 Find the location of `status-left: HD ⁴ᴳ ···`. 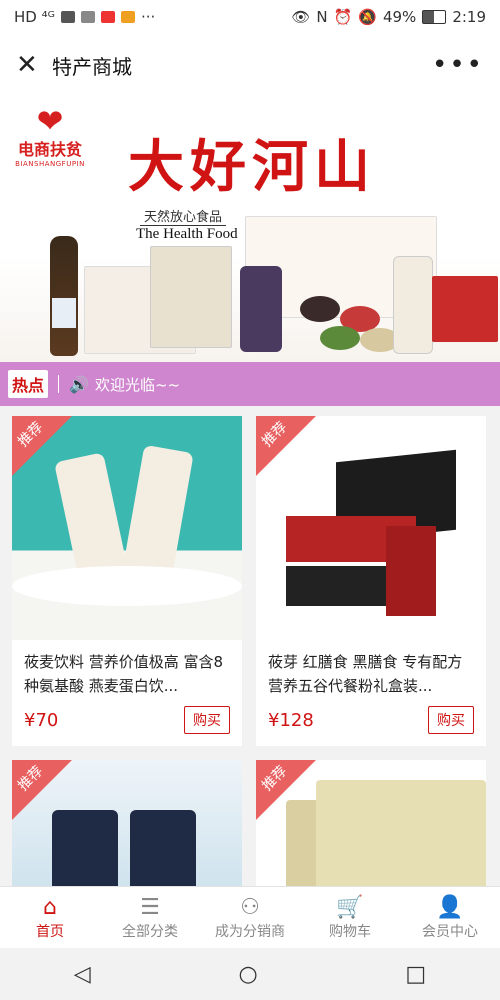

status-left: HD ⁴ᴳ ··· is located at coordinates (84, 17).